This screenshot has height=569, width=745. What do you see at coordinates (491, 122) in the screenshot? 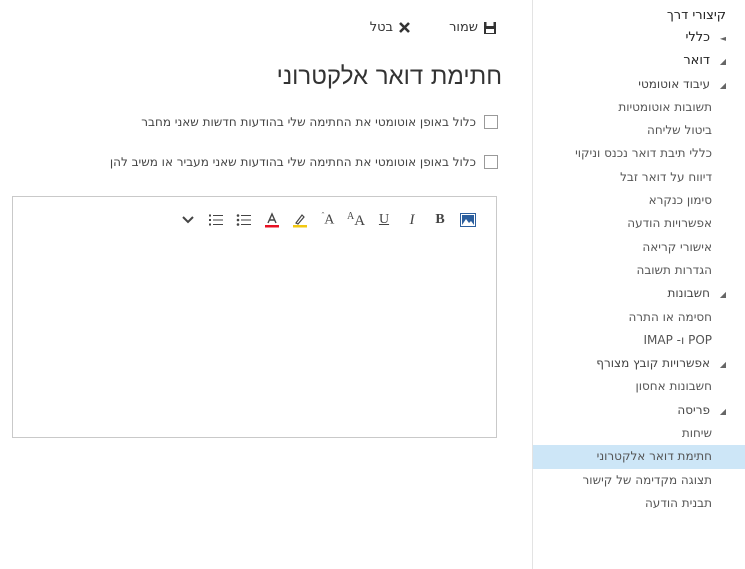
I see `new-messages-checkbox` at bounding box center [491, 122].